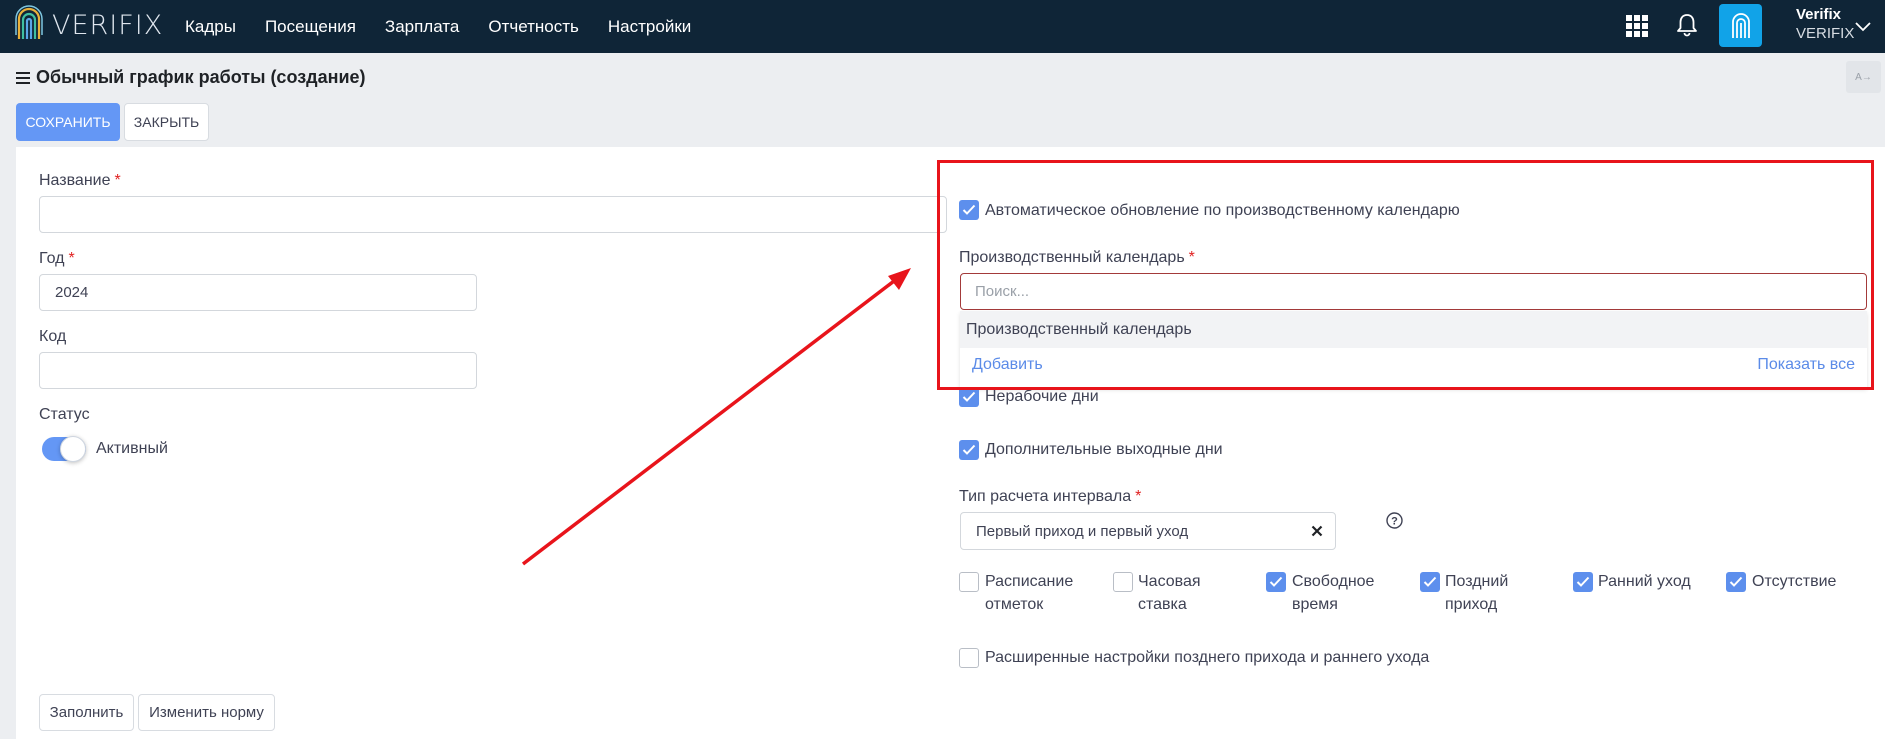  I want to click on fill-button: Заполнить, so click(86, 712).